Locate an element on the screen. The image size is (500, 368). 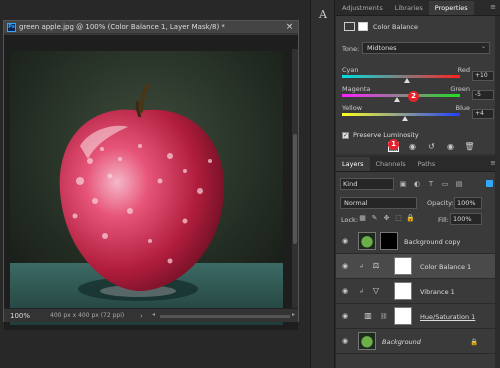
fill-input: 100% is located at coordinates (466, 219).